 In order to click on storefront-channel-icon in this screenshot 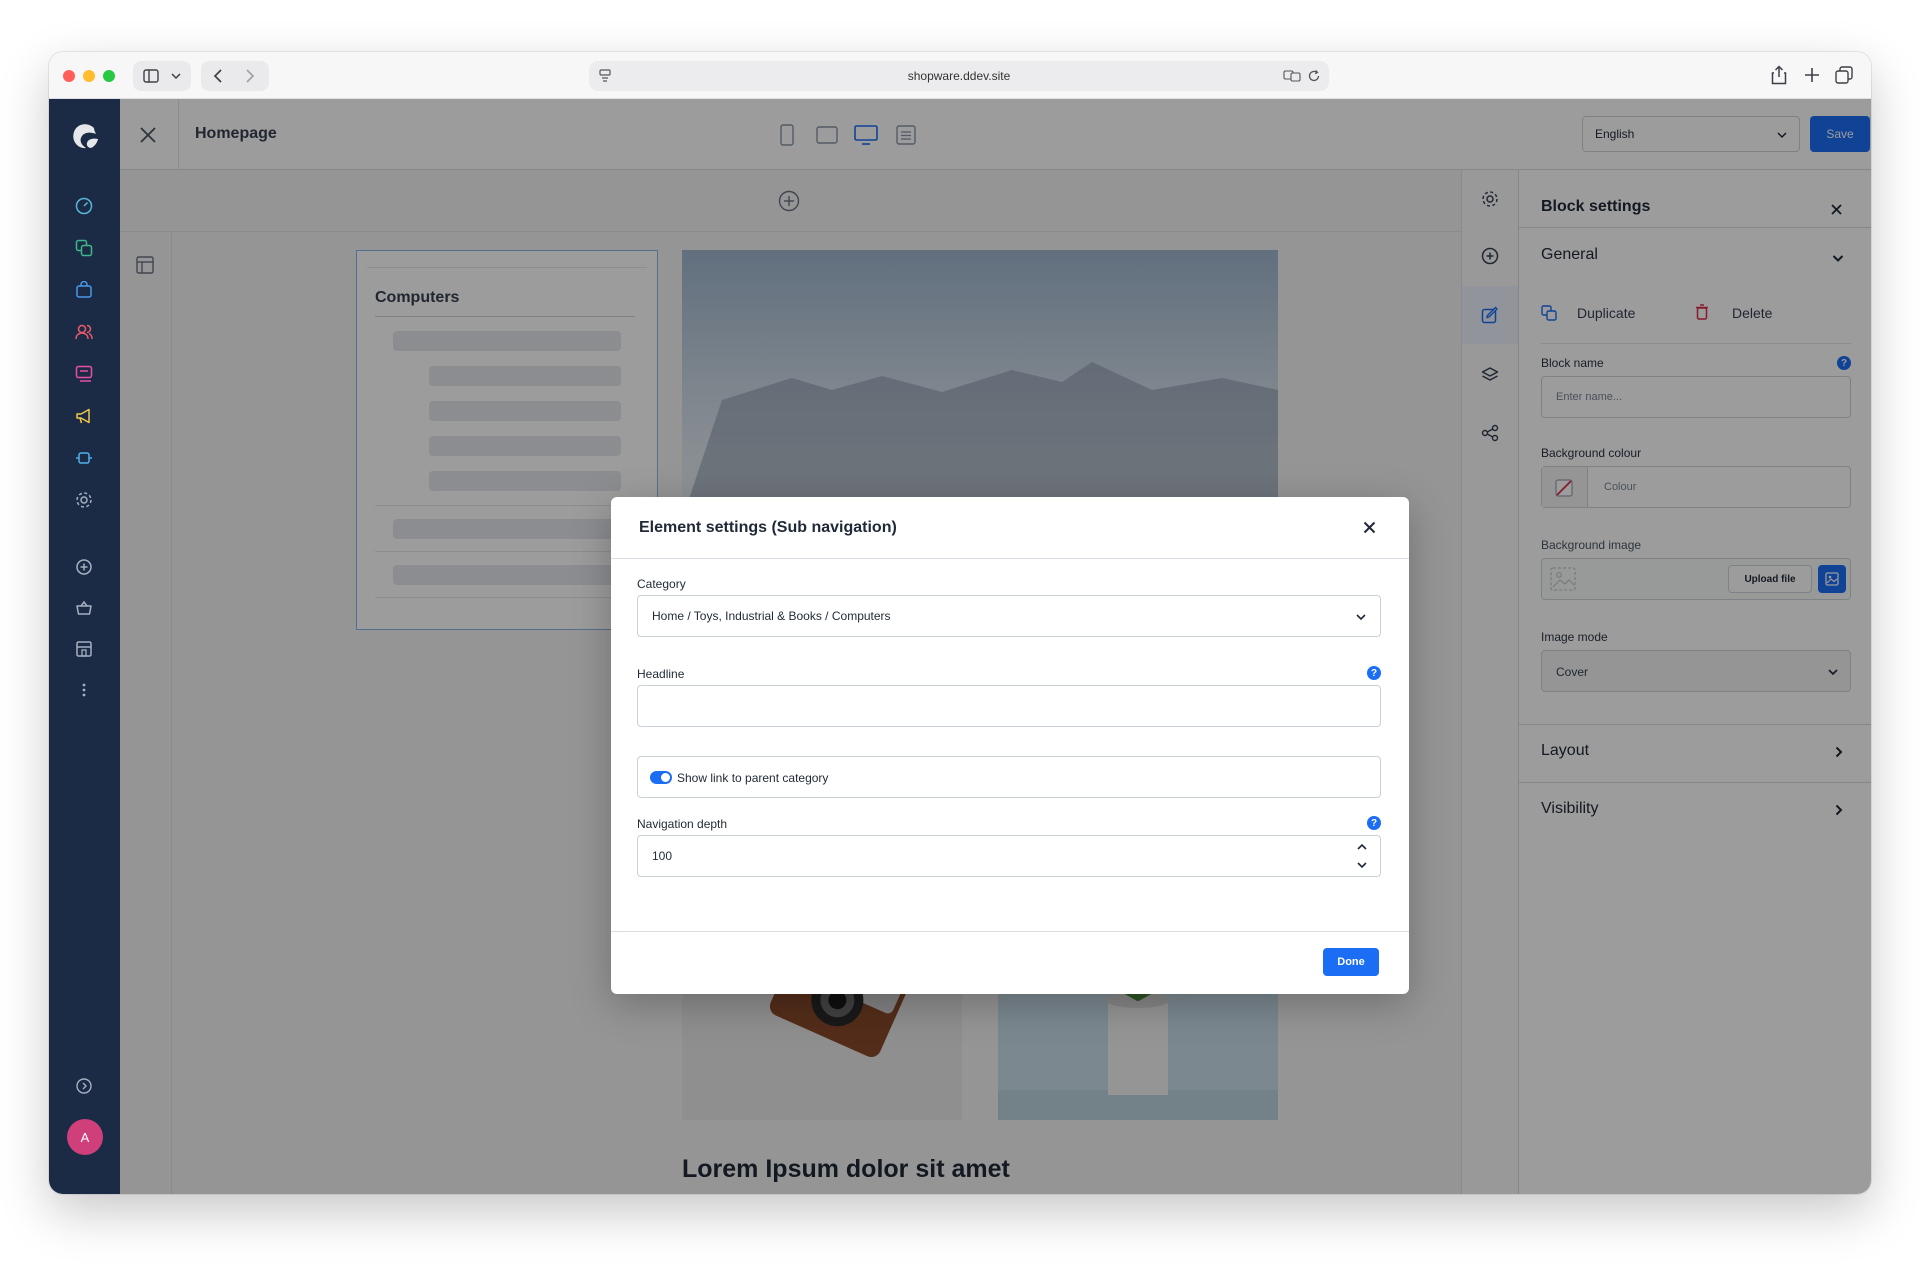, I will do `click(84, 649)`.